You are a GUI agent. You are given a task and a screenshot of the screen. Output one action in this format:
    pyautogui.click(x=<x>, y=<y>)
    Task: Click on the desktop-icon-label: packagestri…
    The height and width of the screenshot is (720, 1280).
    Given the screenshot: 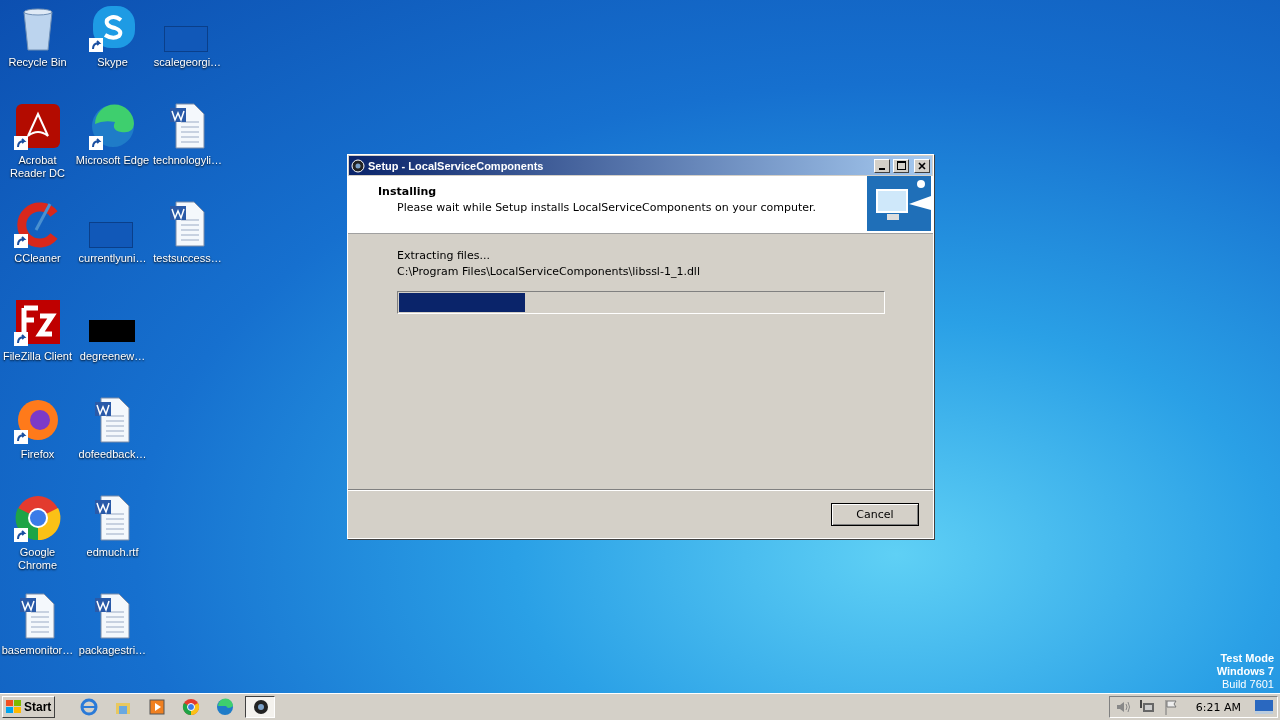 What is the action you would take?
    pyautogui.click(x=112, y=650)
    